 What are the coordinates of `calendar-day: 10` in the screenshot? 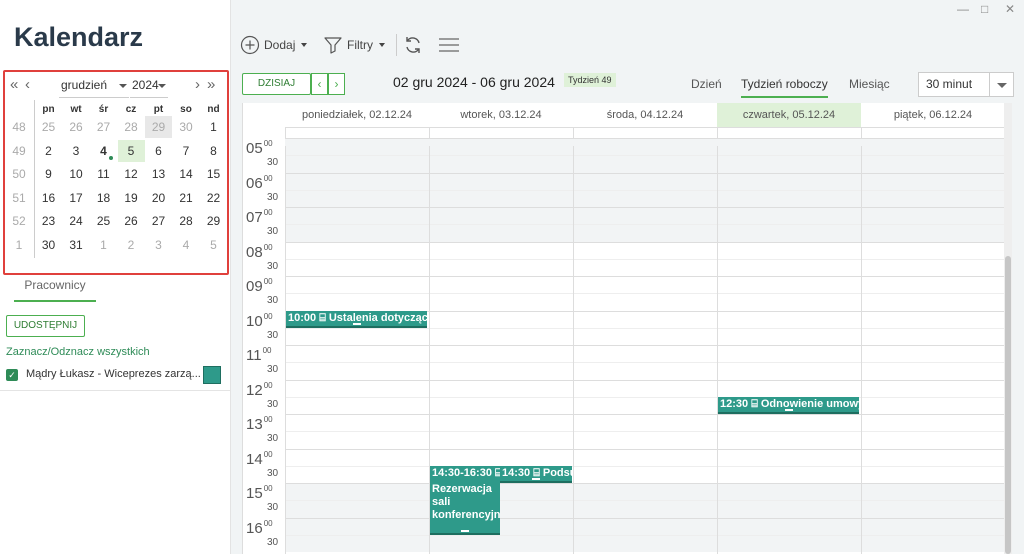 It's located at (76, 174).